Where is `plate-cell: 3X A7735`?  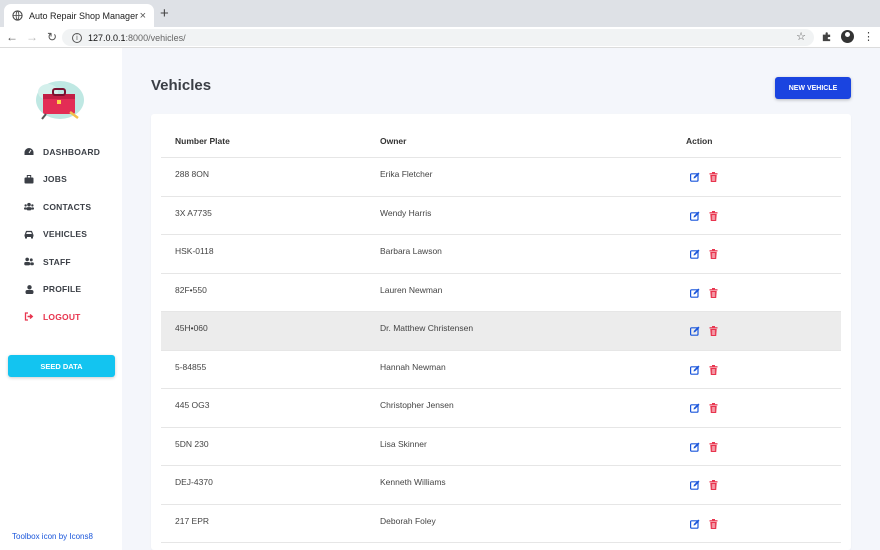
plate-cell: 3X A7735 is located at coordinates (193, 212).